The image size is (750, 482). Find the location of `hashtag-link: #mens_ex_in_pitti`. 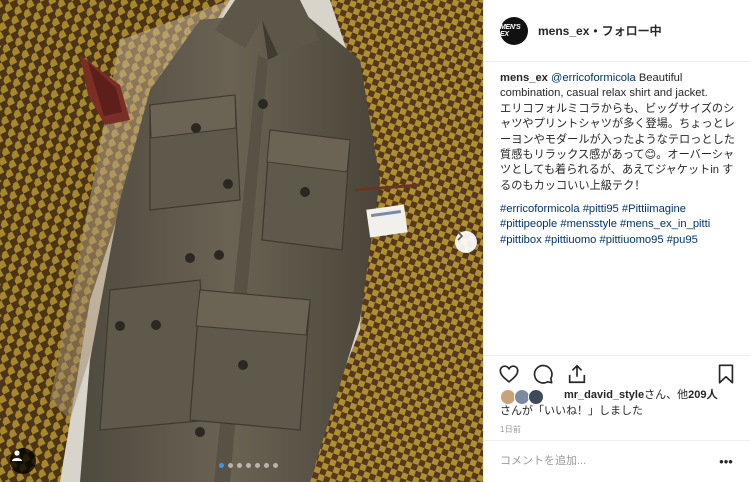

hashtag-link: #mens_ex_in_pitti is located at coordinates (665, 224).